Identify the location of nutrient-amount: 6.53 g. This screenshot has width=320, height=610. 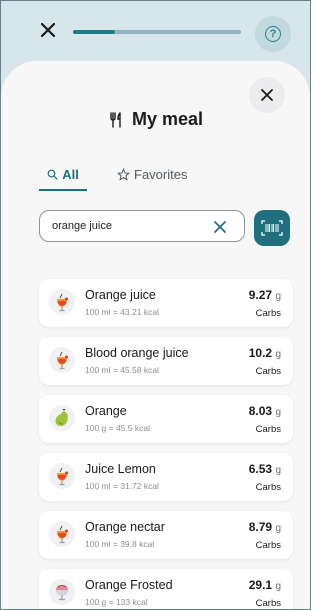
(265, 469).